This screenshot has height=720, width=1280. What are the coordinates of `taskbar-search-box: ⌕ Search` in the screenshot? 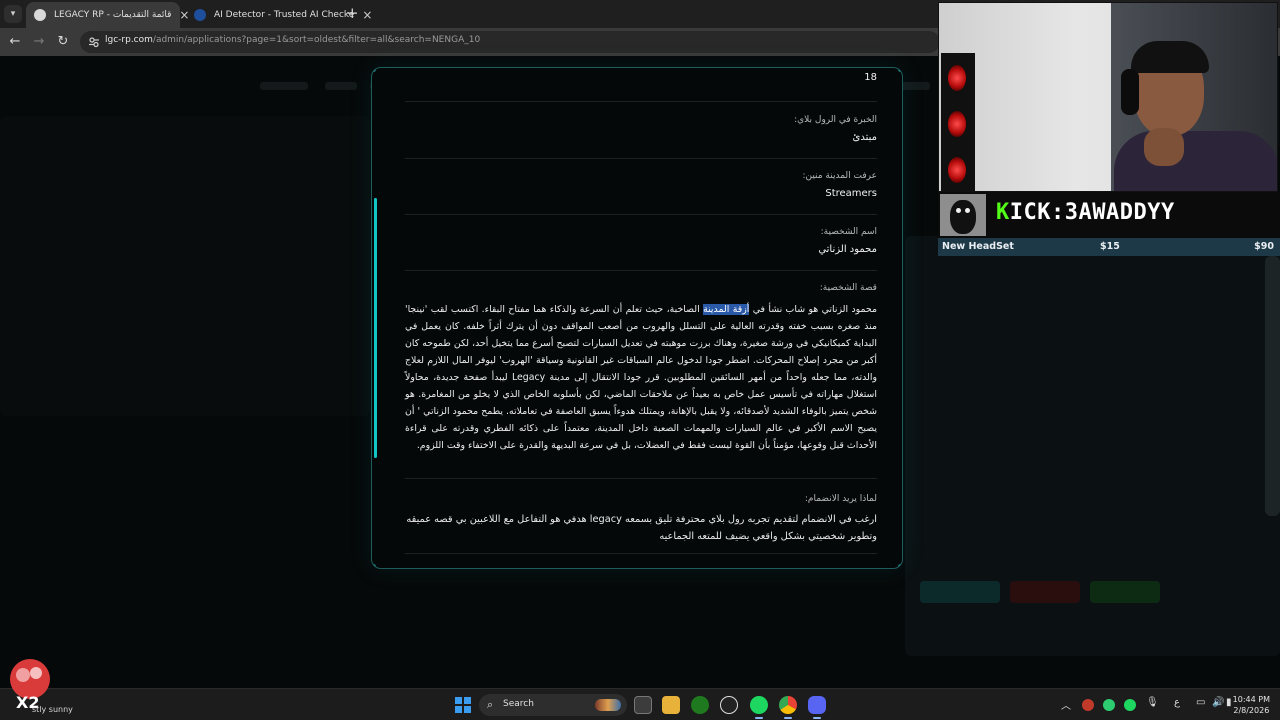 It's located at (553, 705).